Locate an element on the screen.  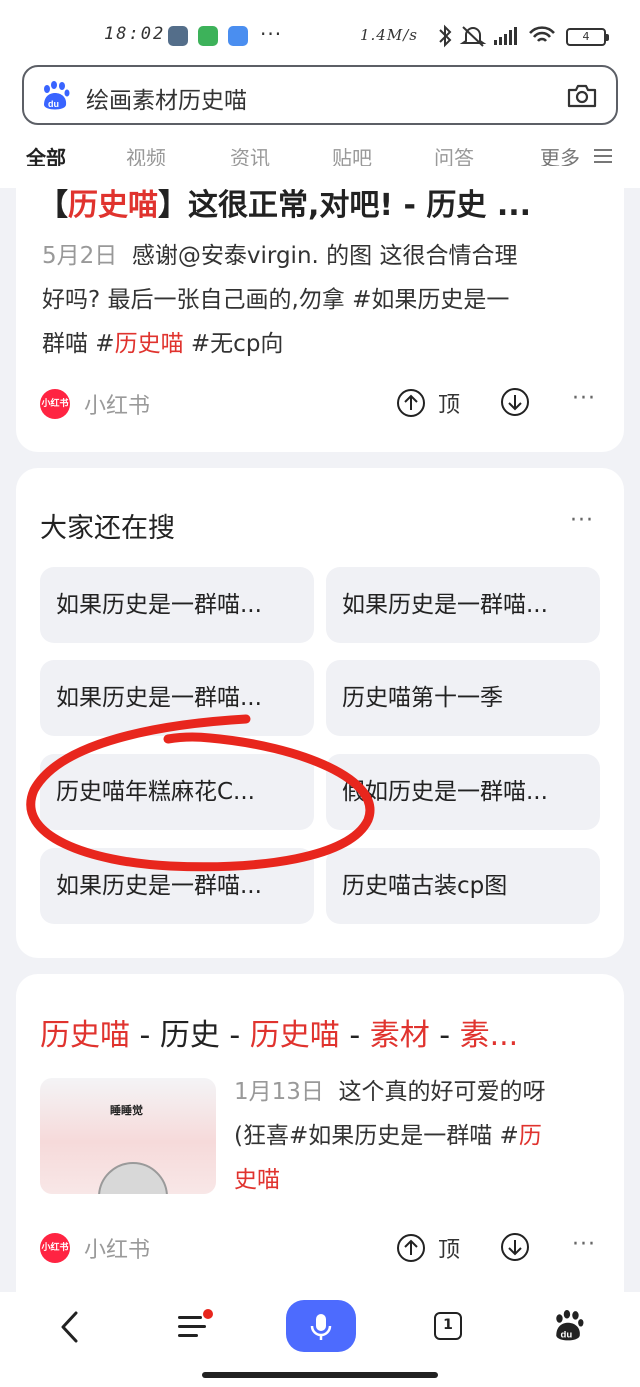
cat-illustration is located at coordinates (133, 1178).